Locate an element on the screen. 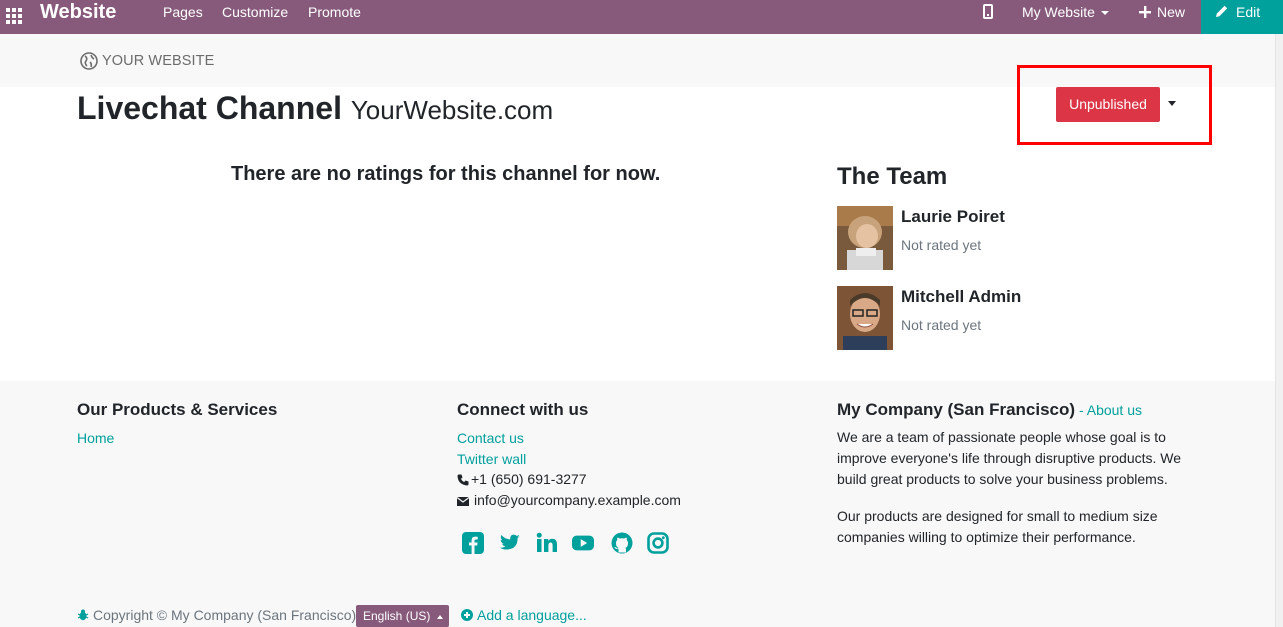 The width and height of the screenshot is (1283, 627). instagram-icon is located at coordinates (658, 543).